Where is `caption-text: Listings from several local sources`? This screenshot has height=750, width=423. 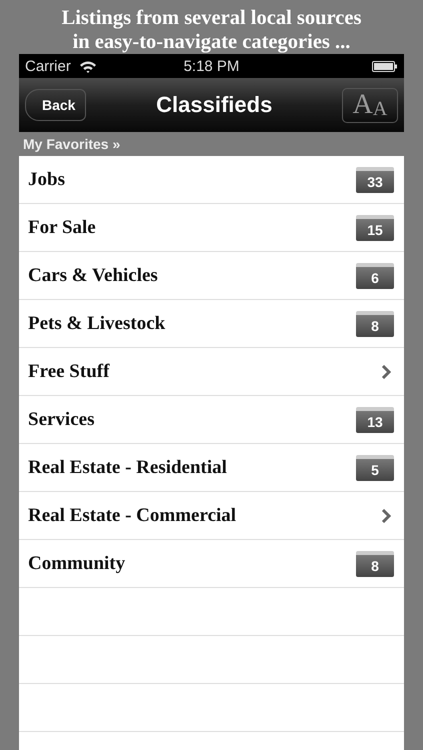 caption-text: Listings from several local sources is located at coordinates (212, 18).